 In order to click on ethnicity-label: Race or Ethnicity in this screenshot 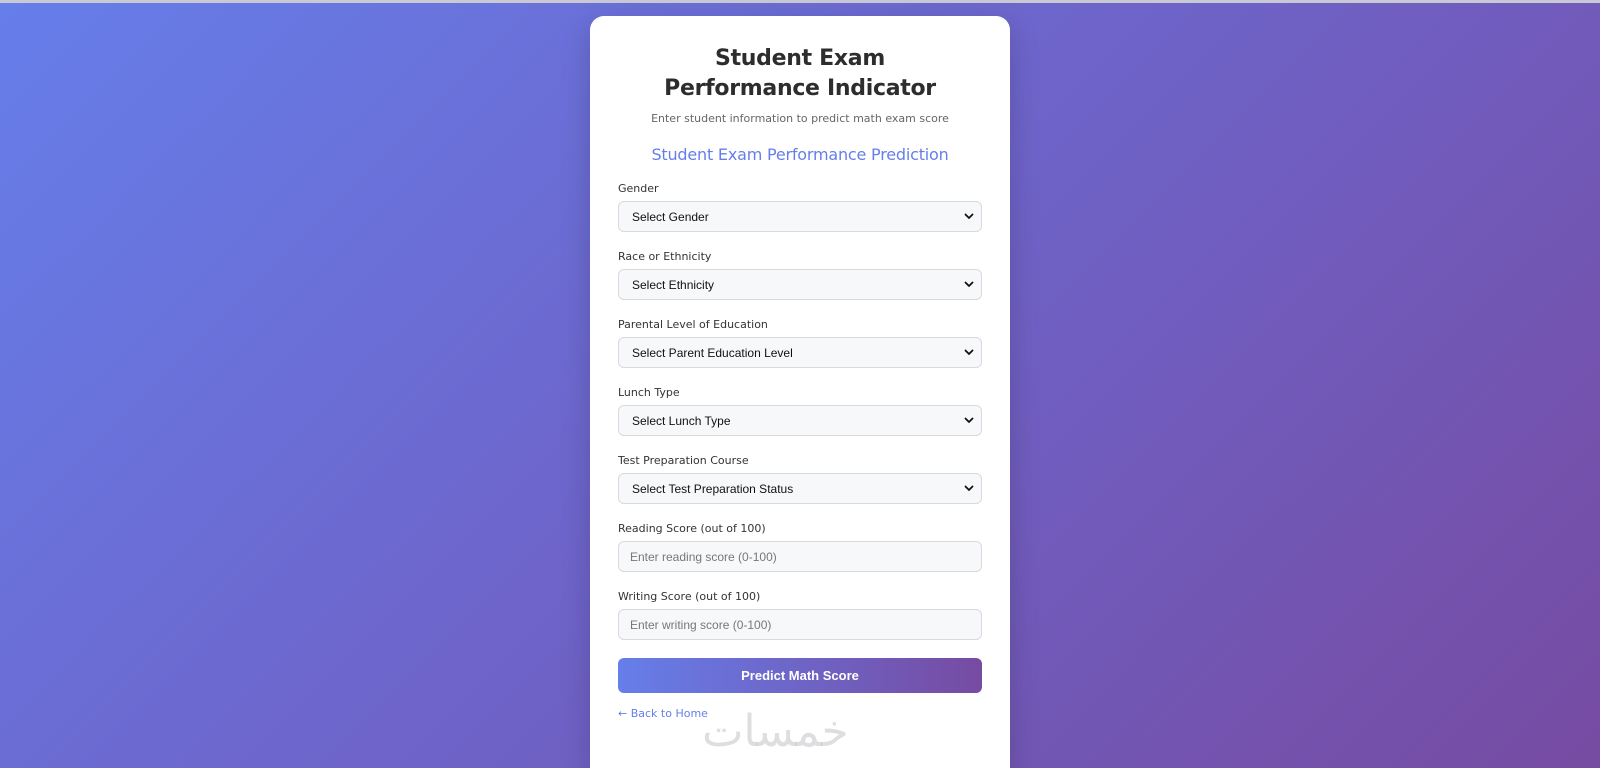, I will do `click(665, 256)`.